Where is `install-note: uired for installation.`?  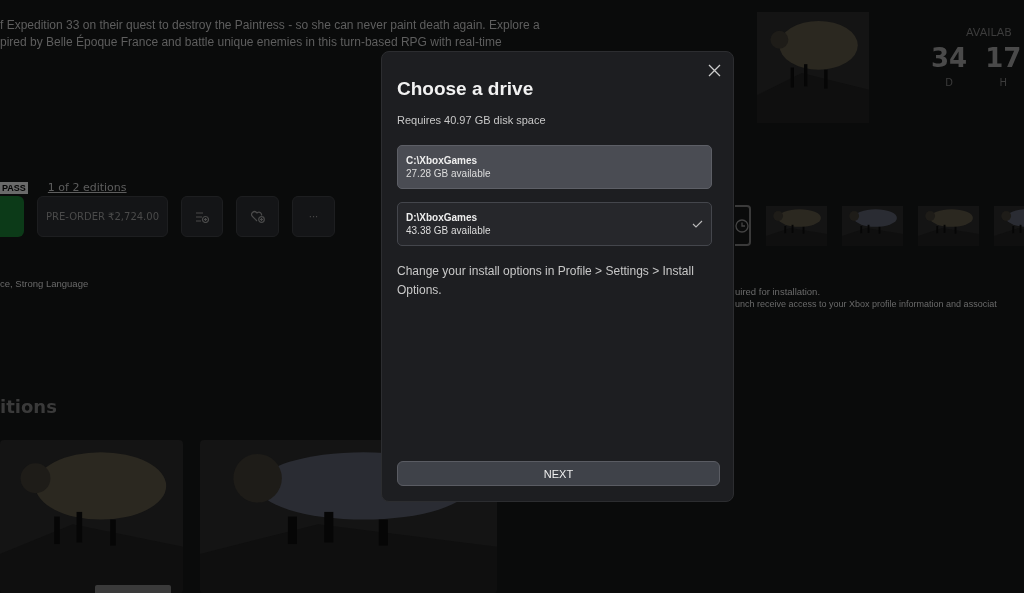 install-note: uired for installation. is located at coordinates (778, 291).